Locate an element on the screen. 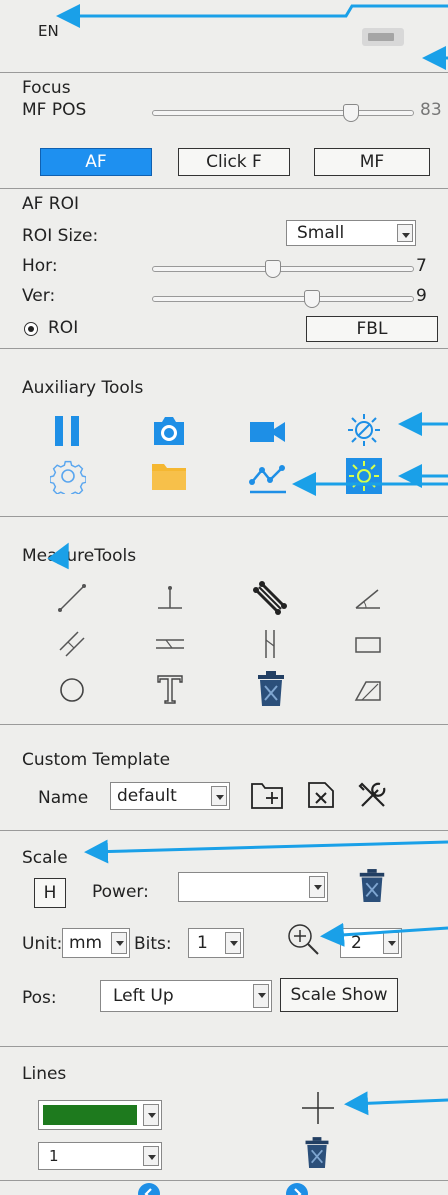 The height and width of the screenshot is (1195, 448). mf-pos-slider-thumb is located at coordinates (351, 113).